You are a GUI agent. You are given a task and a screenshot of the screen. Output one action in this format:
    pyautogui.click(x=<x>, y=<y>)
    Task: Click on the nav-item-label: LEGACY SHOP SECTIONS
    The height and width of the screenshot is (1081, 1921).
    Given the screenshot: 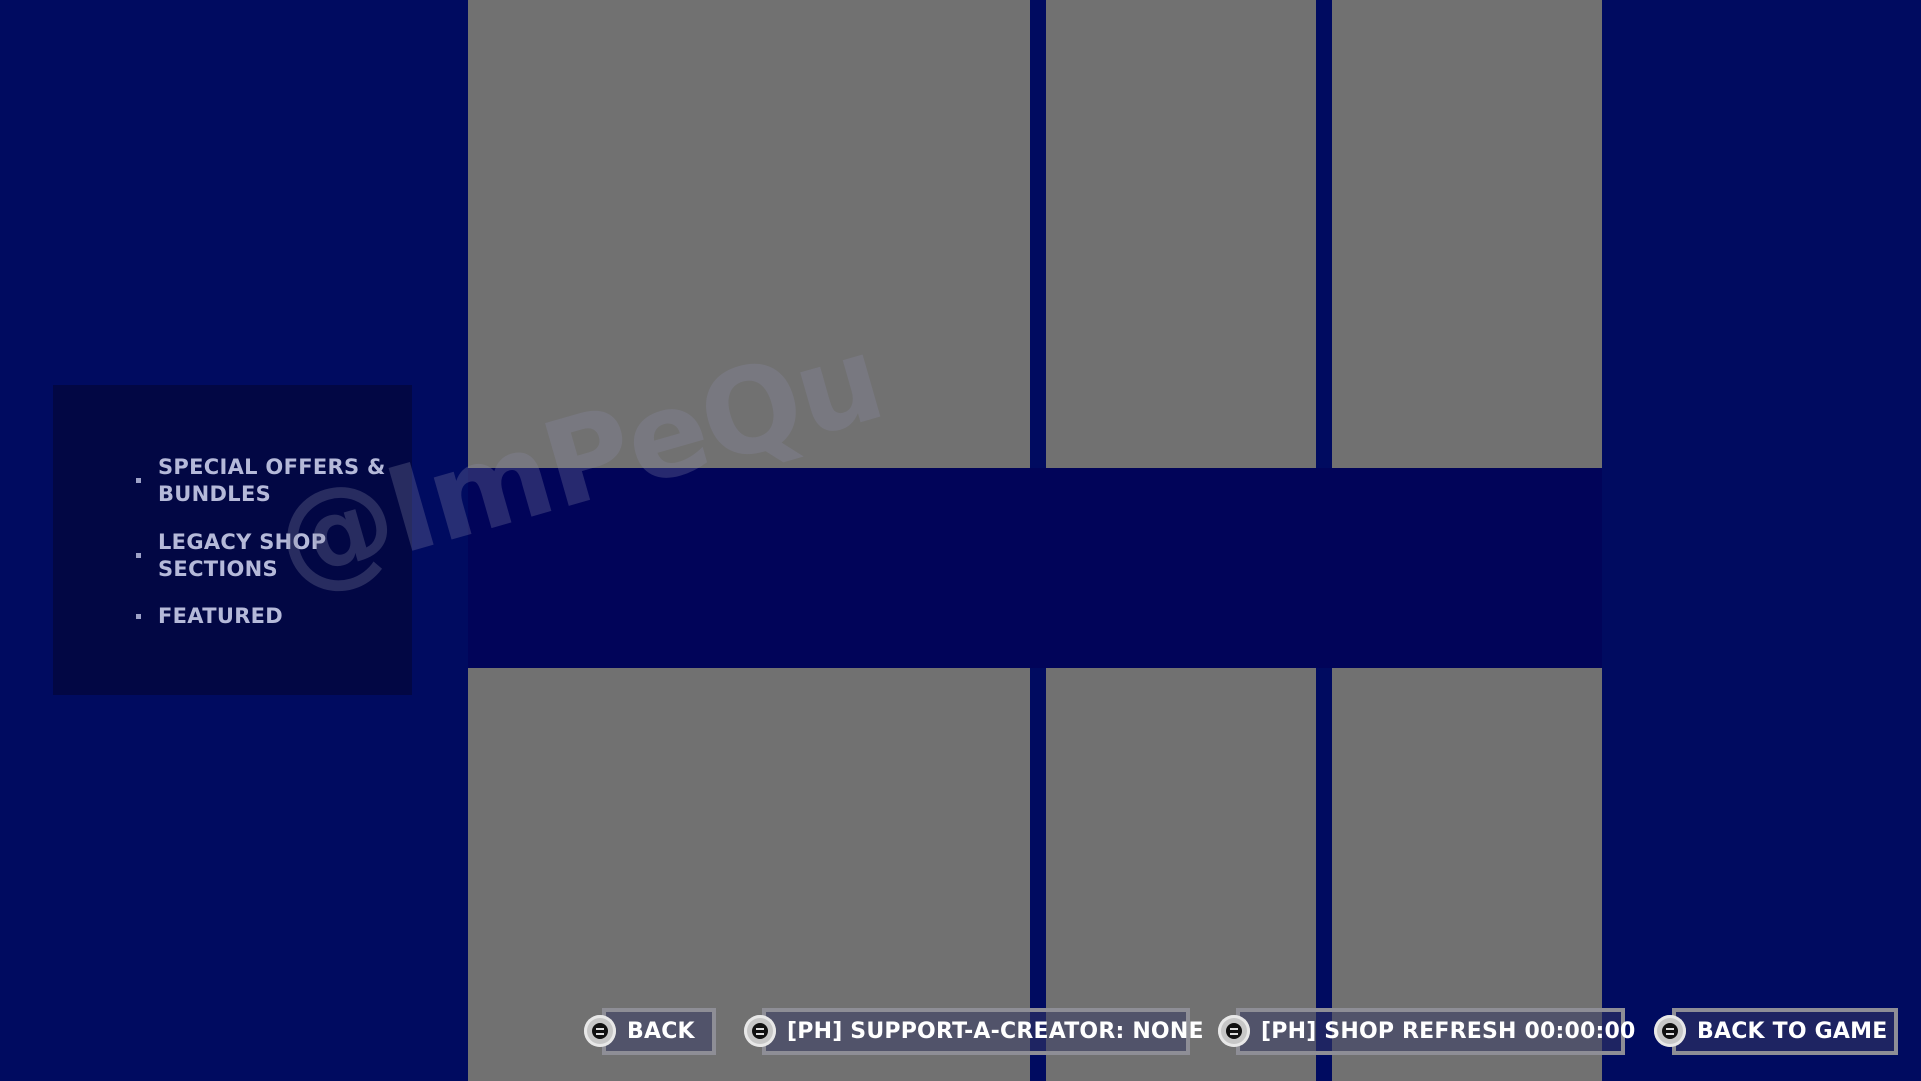 What is the action you would take?
    pyautogui.click(x=242, y=555)
    